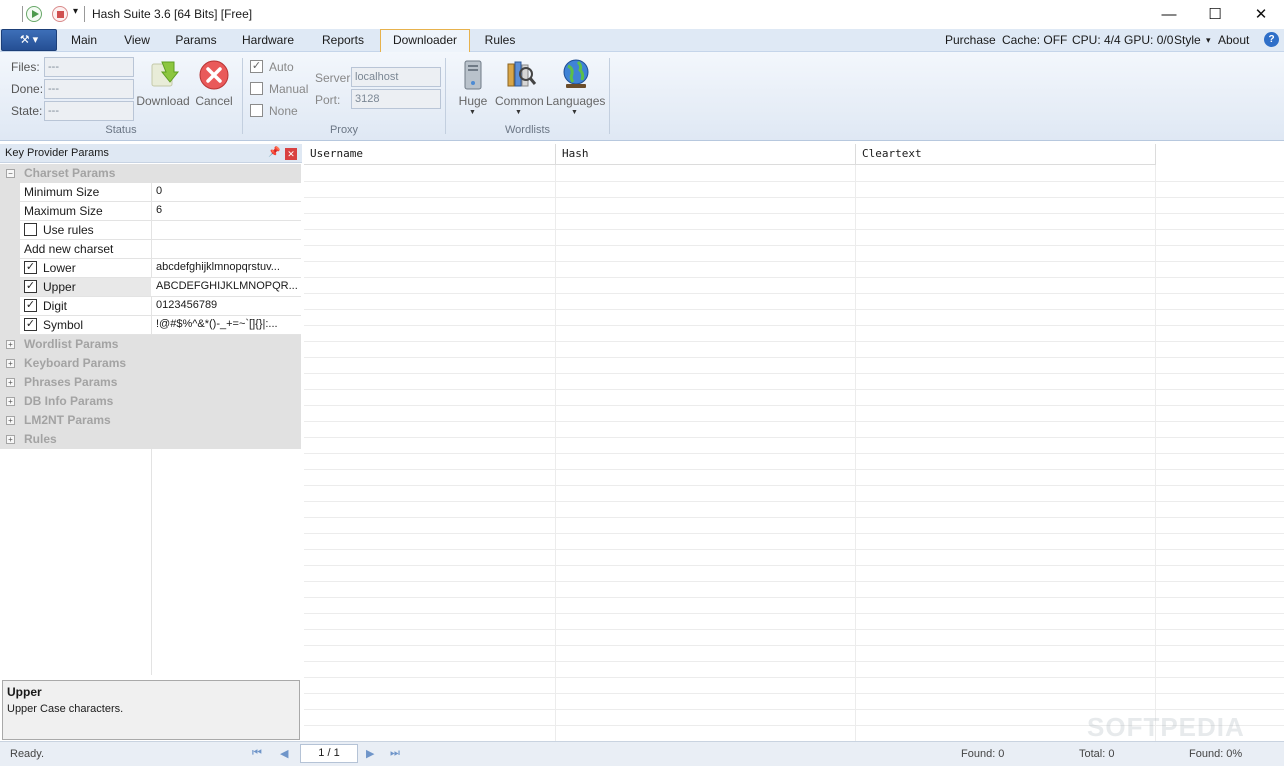 This screenshot has height=766, width=1284. I want to click on use-rules-checkbox, so click(30, 229).